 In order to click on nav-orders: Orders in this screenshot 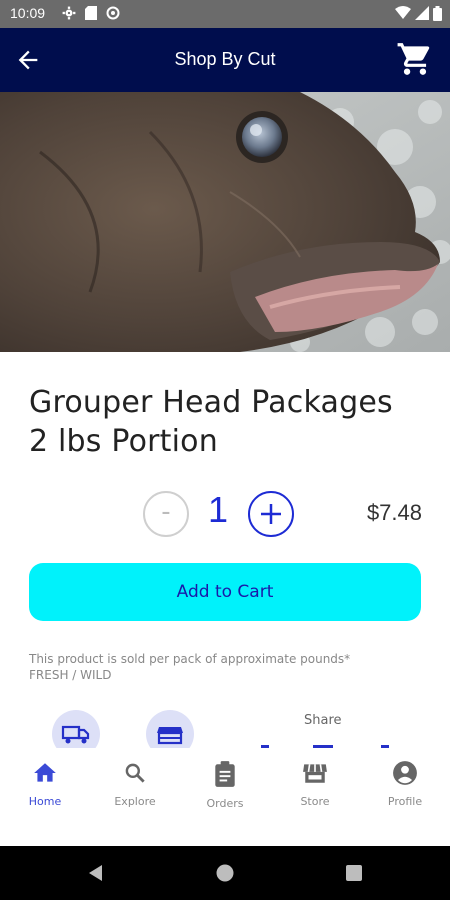, I will do `click(225, 785)`.